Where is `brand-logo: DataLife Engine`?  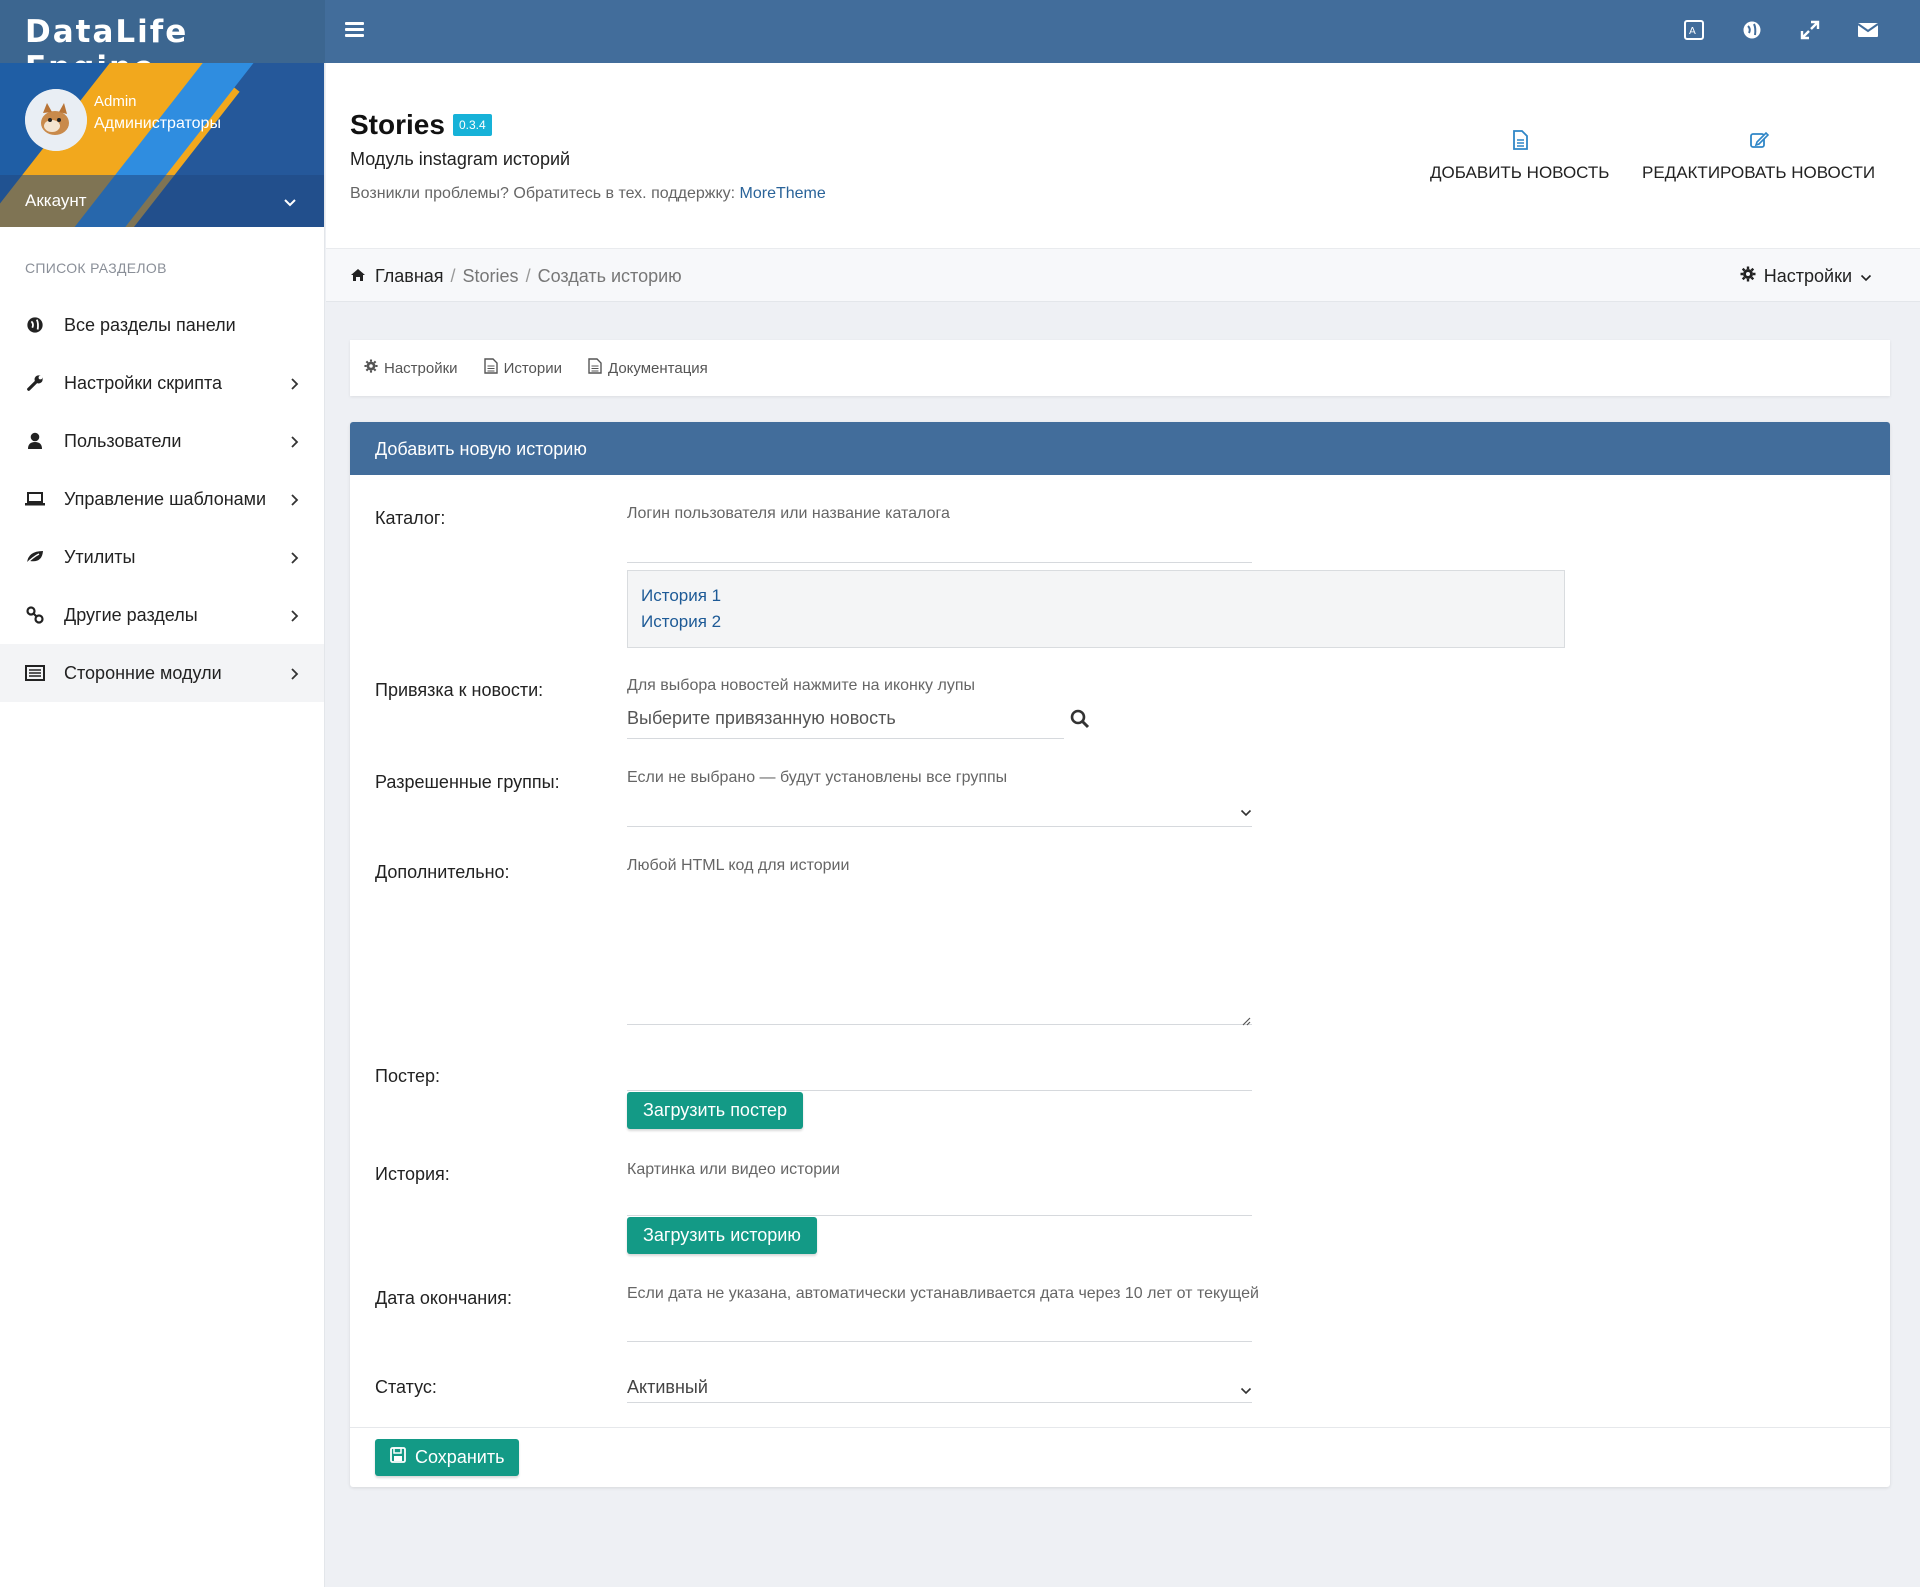
brand-logo: DataLife Engine is located at coordinates (162, 43).